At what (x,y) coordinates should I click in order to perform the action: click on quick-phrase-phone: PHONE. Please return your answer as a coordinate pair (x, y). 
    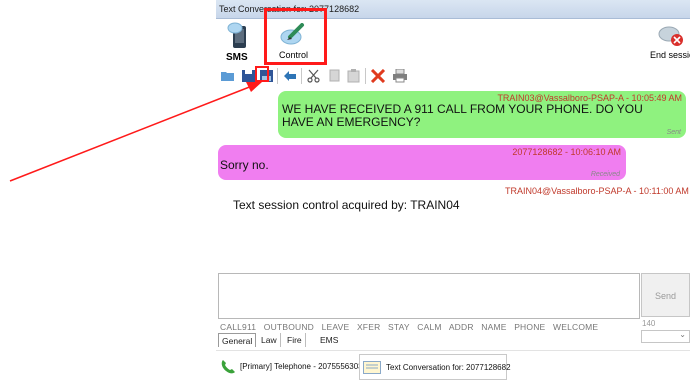
    Looking at the image, I should click on (529, 327).